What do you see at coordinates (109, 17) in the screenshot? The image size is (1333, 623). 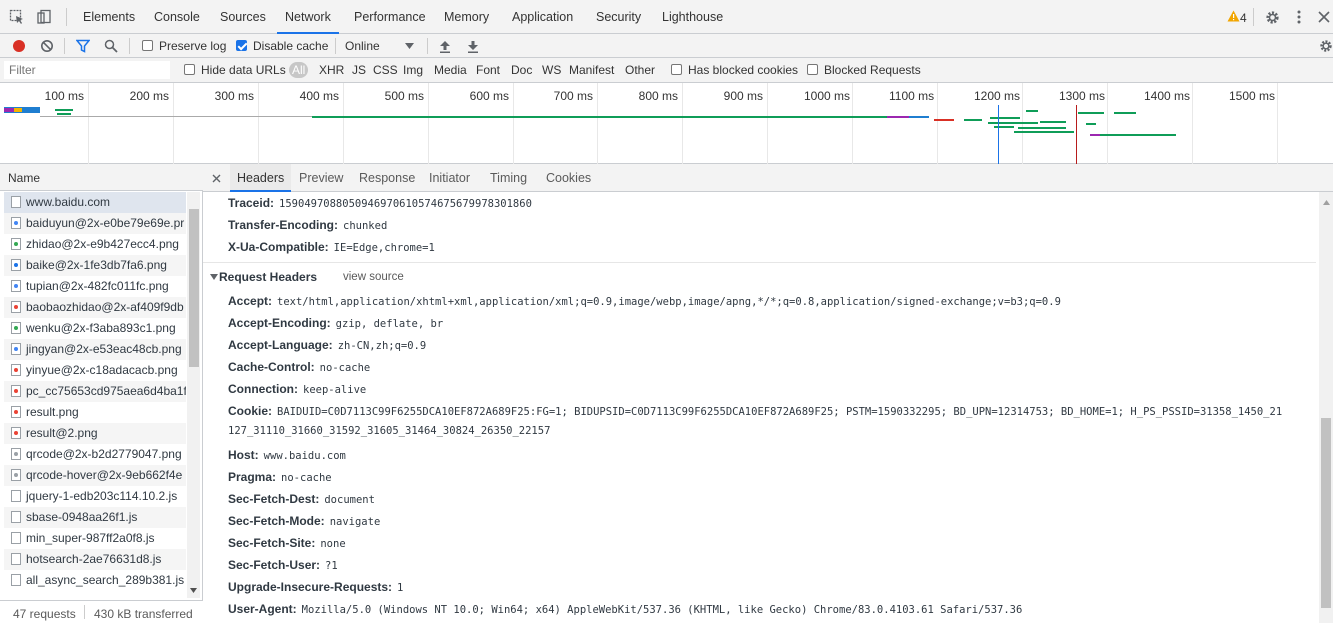 I see `tab-elements: Elements` at bounding box center [109, 17].